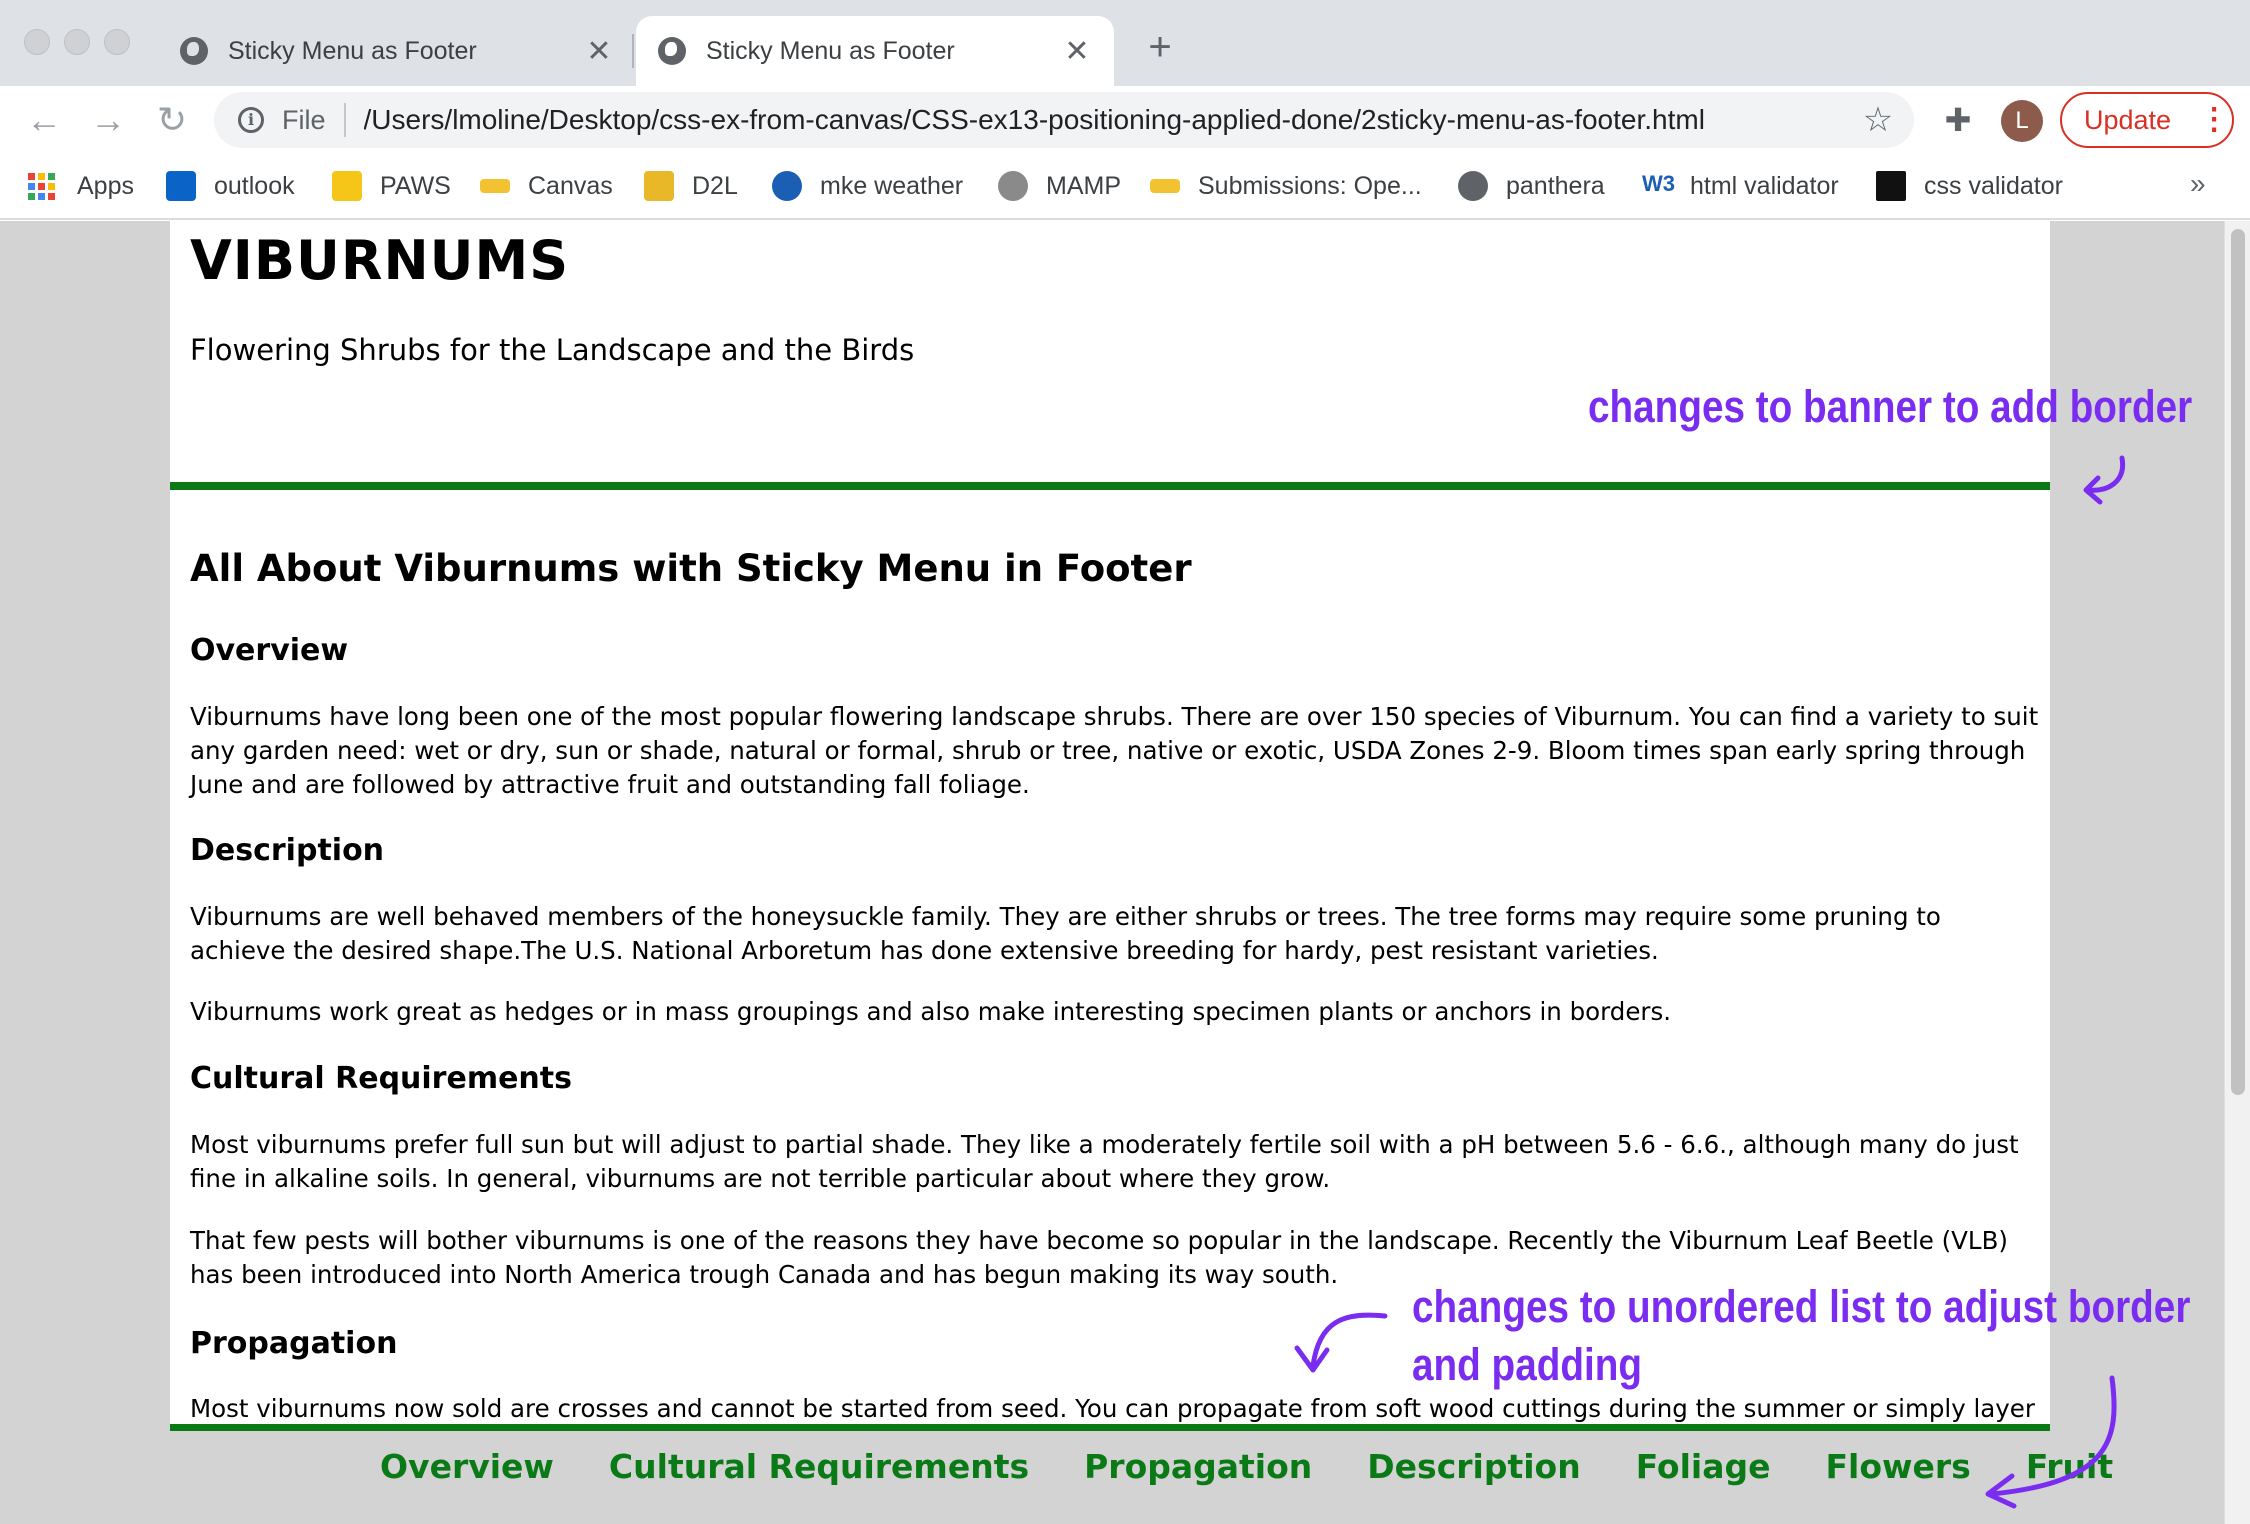 The image size is (2250, 1524). I want to click on bookmark-label: css validator, so click(1993, 185).